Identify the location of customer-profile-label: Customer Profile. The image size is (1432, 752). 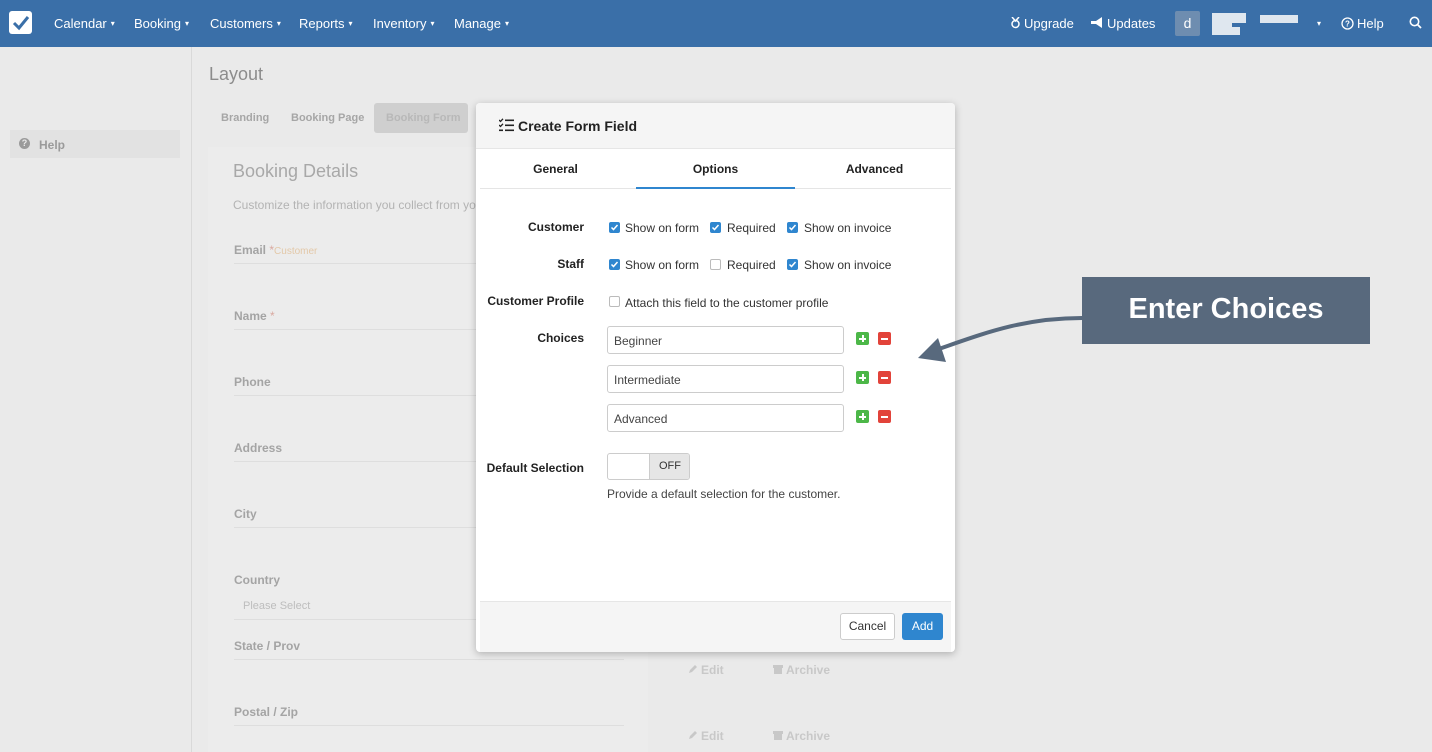
(535, 301).